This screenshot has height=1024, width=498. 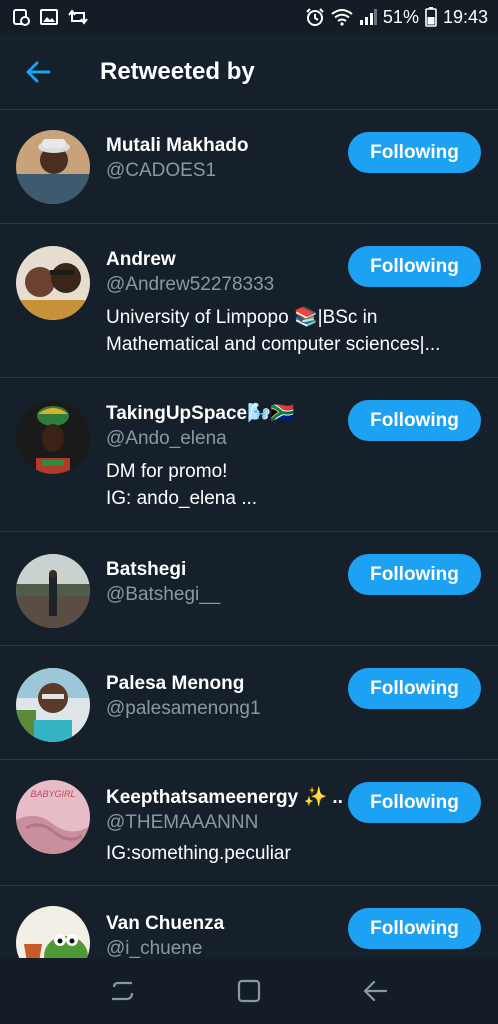 What do you see at coordinates (177, 145) in the screenshot?
I see `user-name: Mutali Makhado` at bounding box center [177, 145].